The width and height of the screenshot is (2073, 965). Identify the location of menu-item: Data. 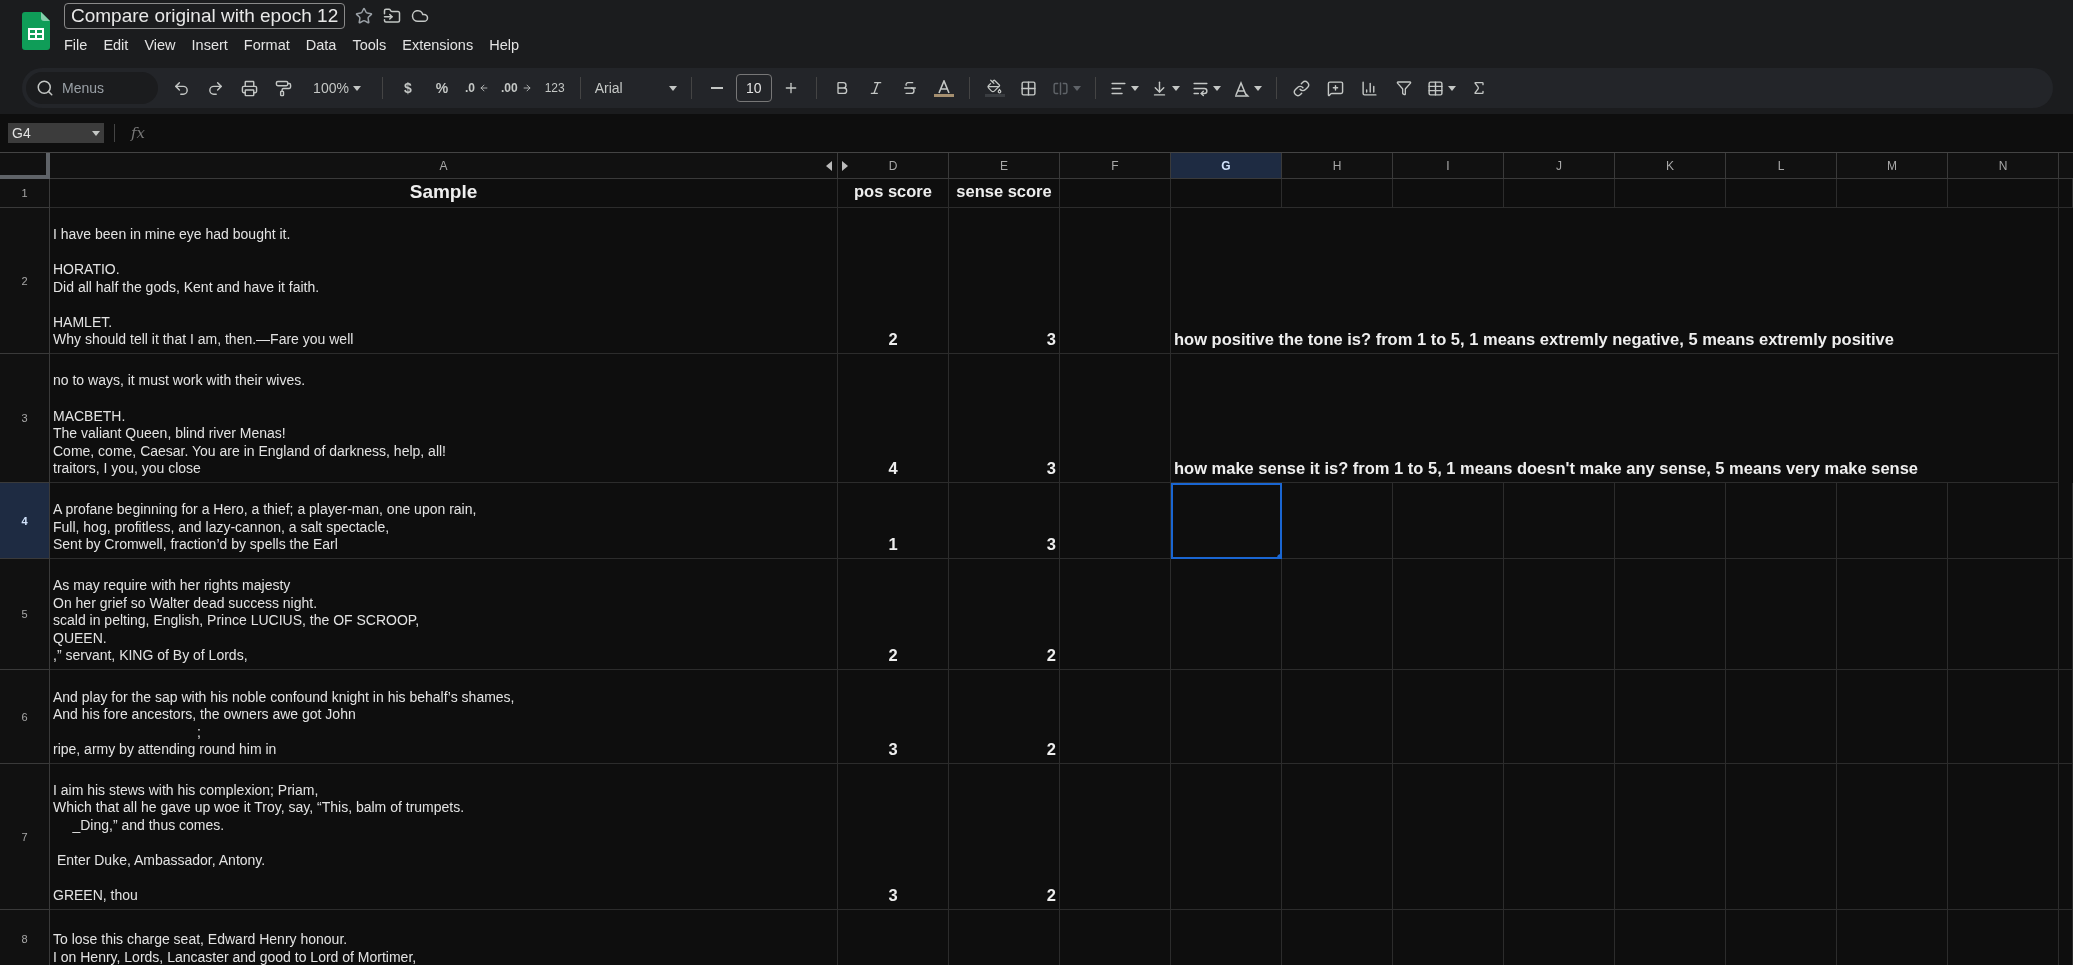
(321, 45).